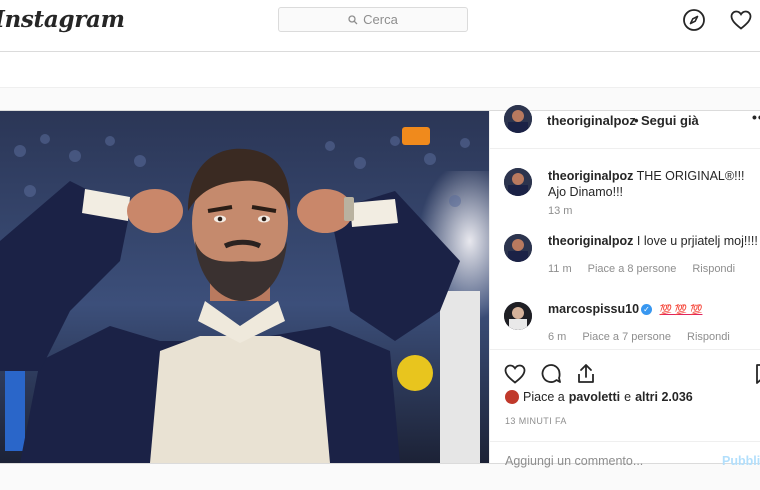 This screenshot has width=760, height=490. I want to click on likes-prefix: Piace a, so click(544, 397).